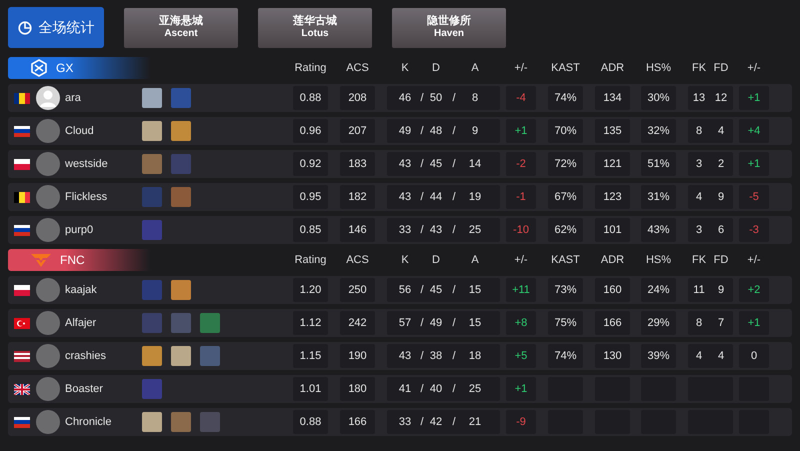 Image resolution: width=800 pixels, height=451 pixels. What do you see at coordinates (521, 98) in the screenshot?
I see `table-cell: -4` at bounding box center [521, 98].